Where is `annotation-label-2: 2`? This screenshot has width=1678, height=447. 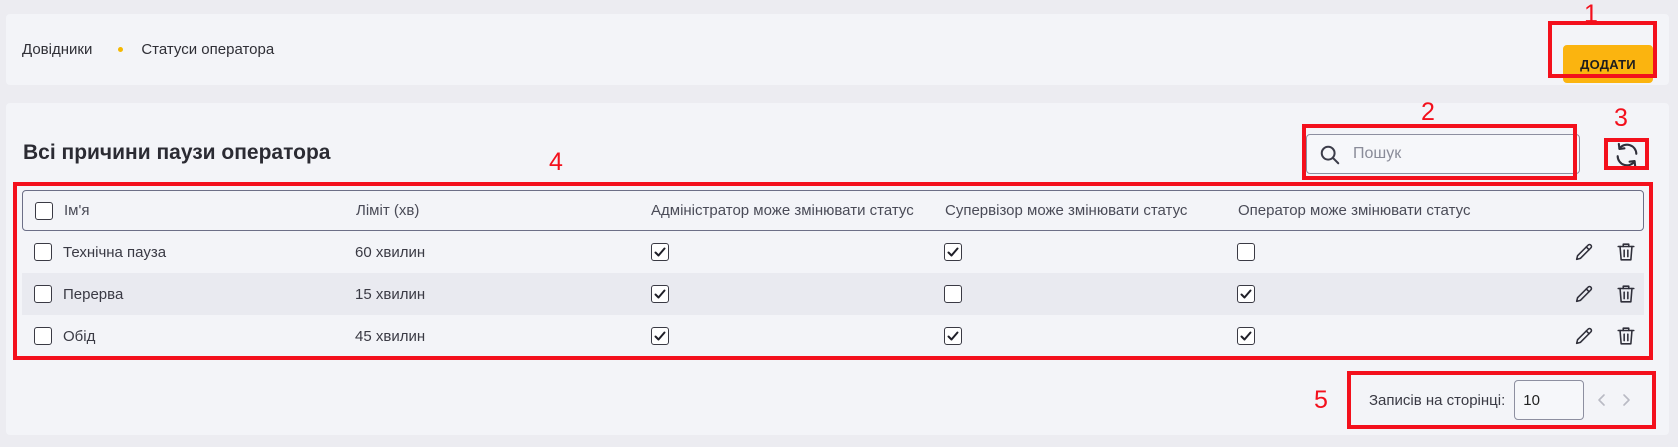
annotation-label-2: 2 is located at coordinates (1428, 112).